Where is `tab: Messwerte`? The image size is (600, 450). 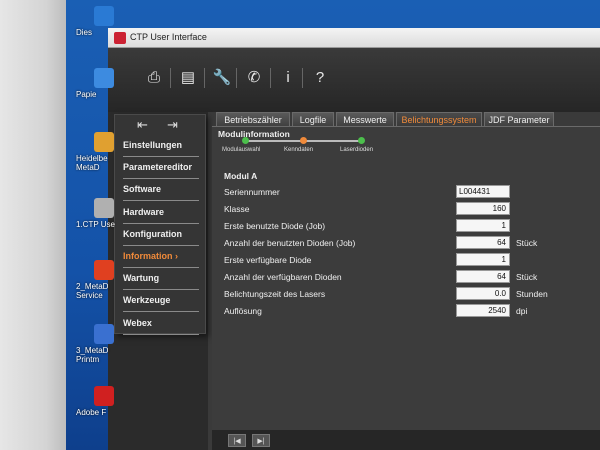
tab: Messwerte is located at coordinates (365, 119).